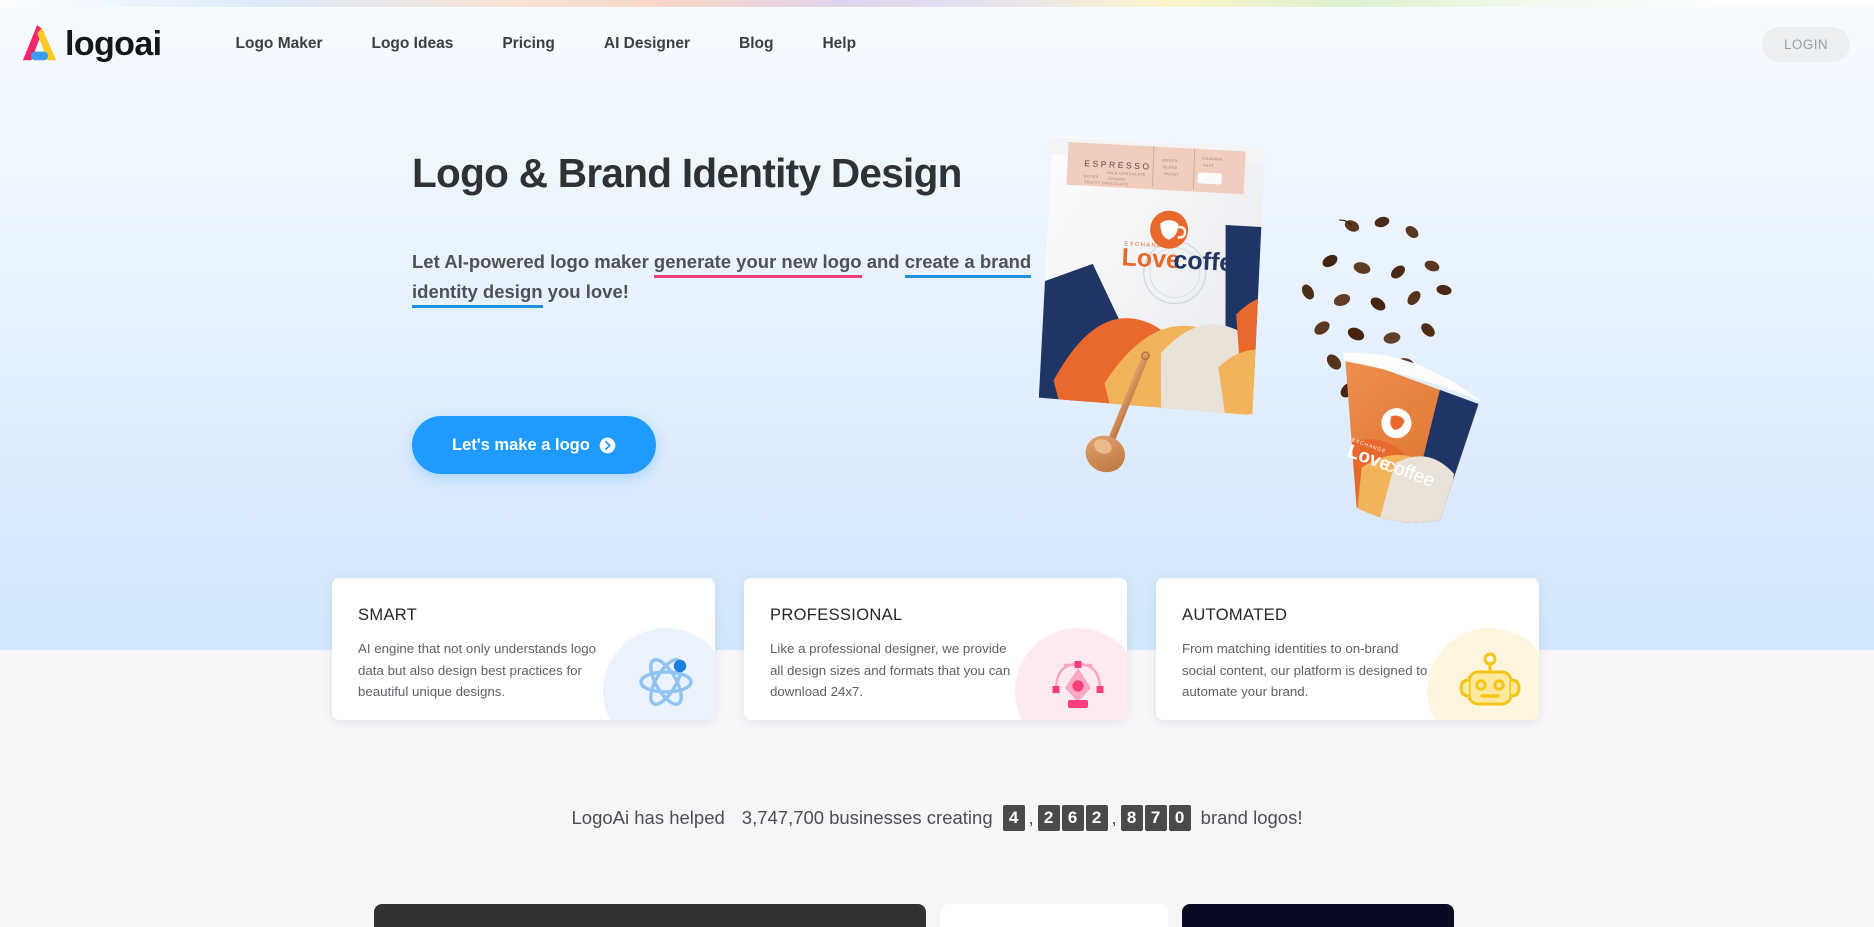 The width and height of the screenshot is (1874, 927). Describe the element at coordinates (1054, 915) in the screenshot. I see `panel-white` at that location.